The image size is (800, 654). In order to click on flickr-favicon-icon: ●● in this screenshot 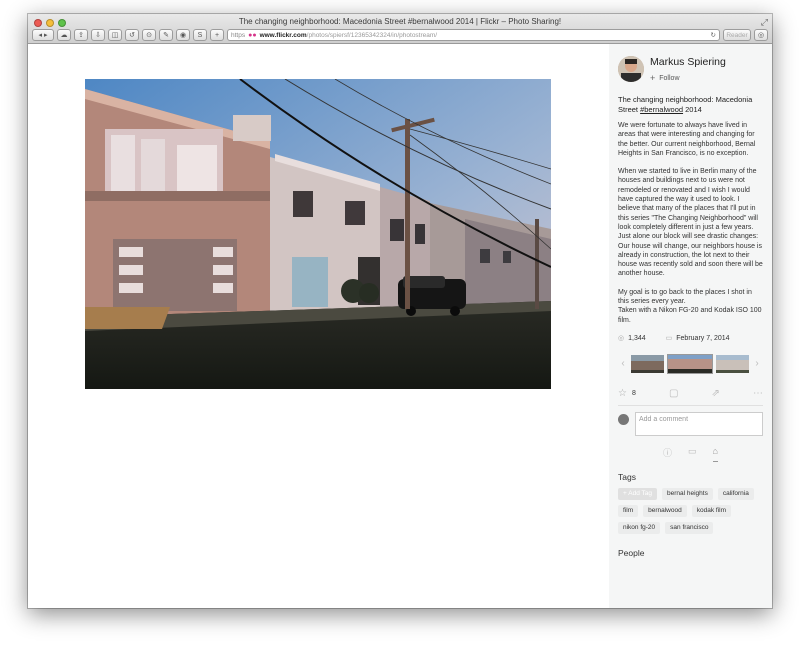, I will do `click(252, 35)`.